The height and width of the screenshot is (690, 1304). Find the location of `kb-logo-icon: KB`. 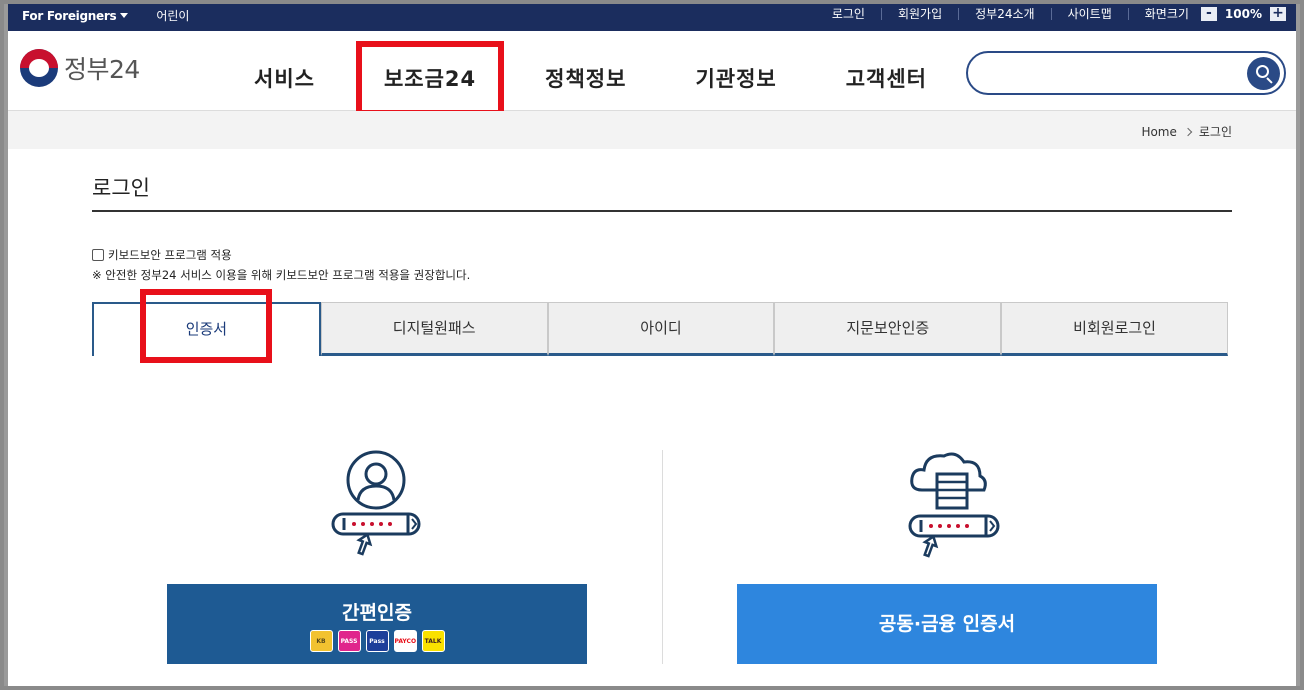

kb-logo-icon: KB is located at coordinates (321, 641).